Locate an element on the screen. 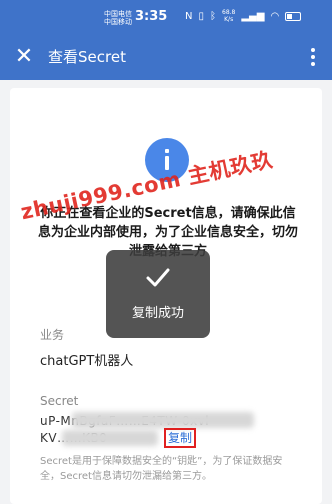 Image resolution: width=332 pixels, height=504 pixels. carrier-info: 中国电信 中国移动 is located at coordinates (118, 18).